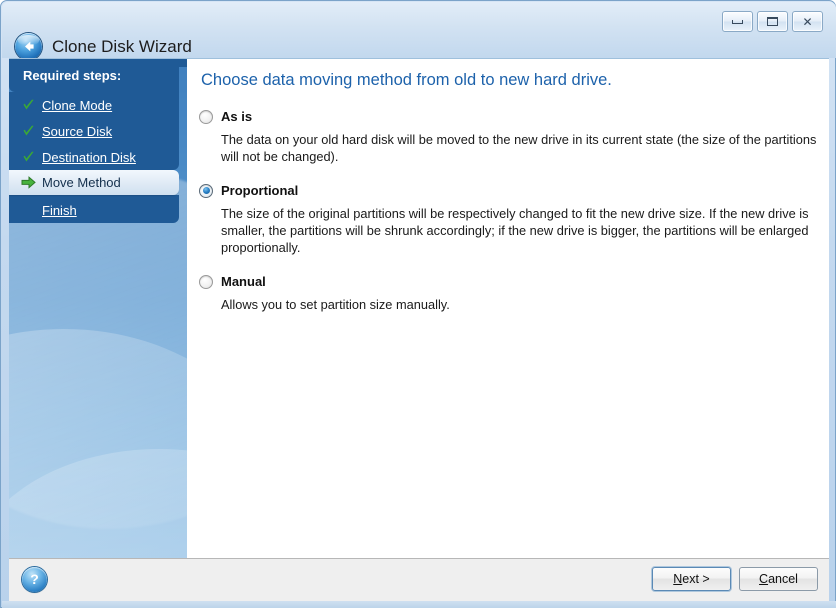 This screenshot has height=608, width=836. What do you see at coordinates (260, 190) in the screenshot?
I see `option-label: Proportional` at bounding box center [260, 190].